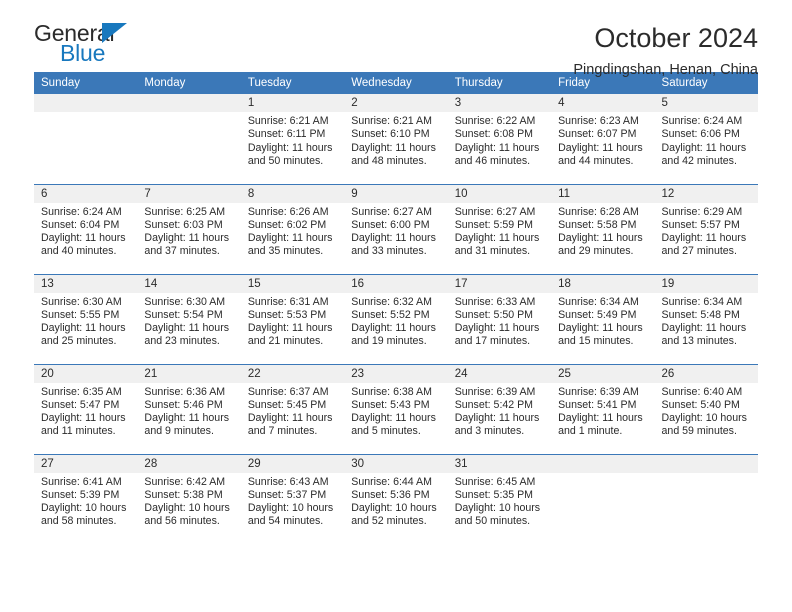 This screenshot has width=792, height=612. Describe the element at coordinates (702, 121) in the screenshot. I see `sunrise-time: Sunrise: 6:24 AM` at that location.